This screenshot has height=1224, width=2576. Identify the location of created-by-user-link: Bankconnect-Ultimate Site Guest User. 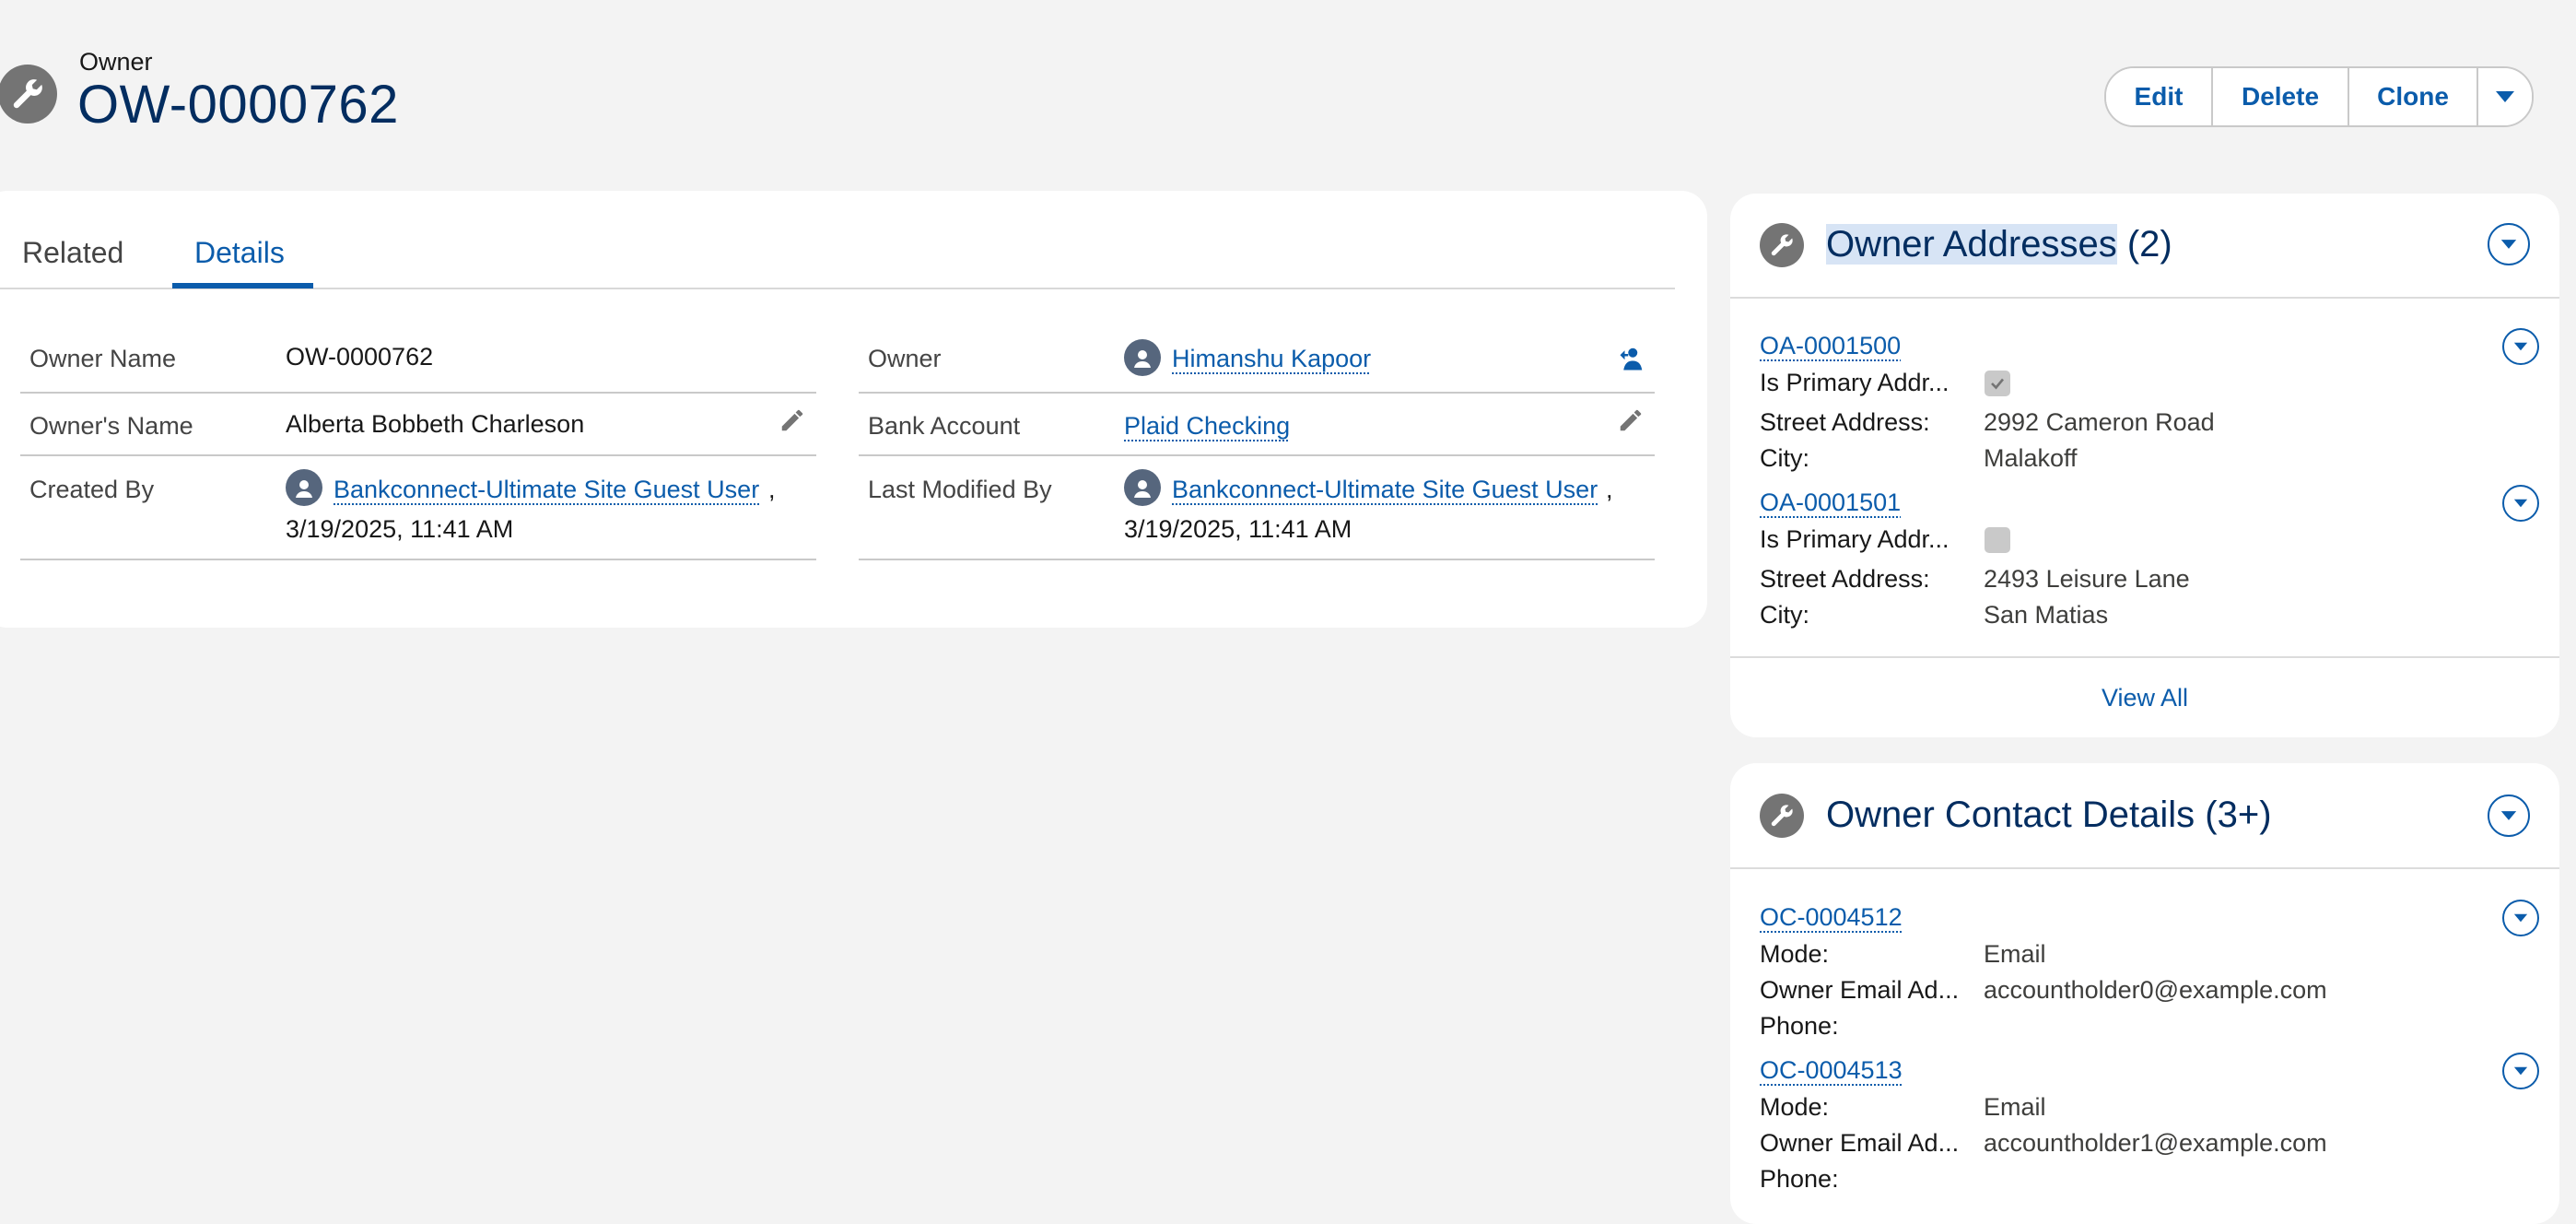
(546, 490).